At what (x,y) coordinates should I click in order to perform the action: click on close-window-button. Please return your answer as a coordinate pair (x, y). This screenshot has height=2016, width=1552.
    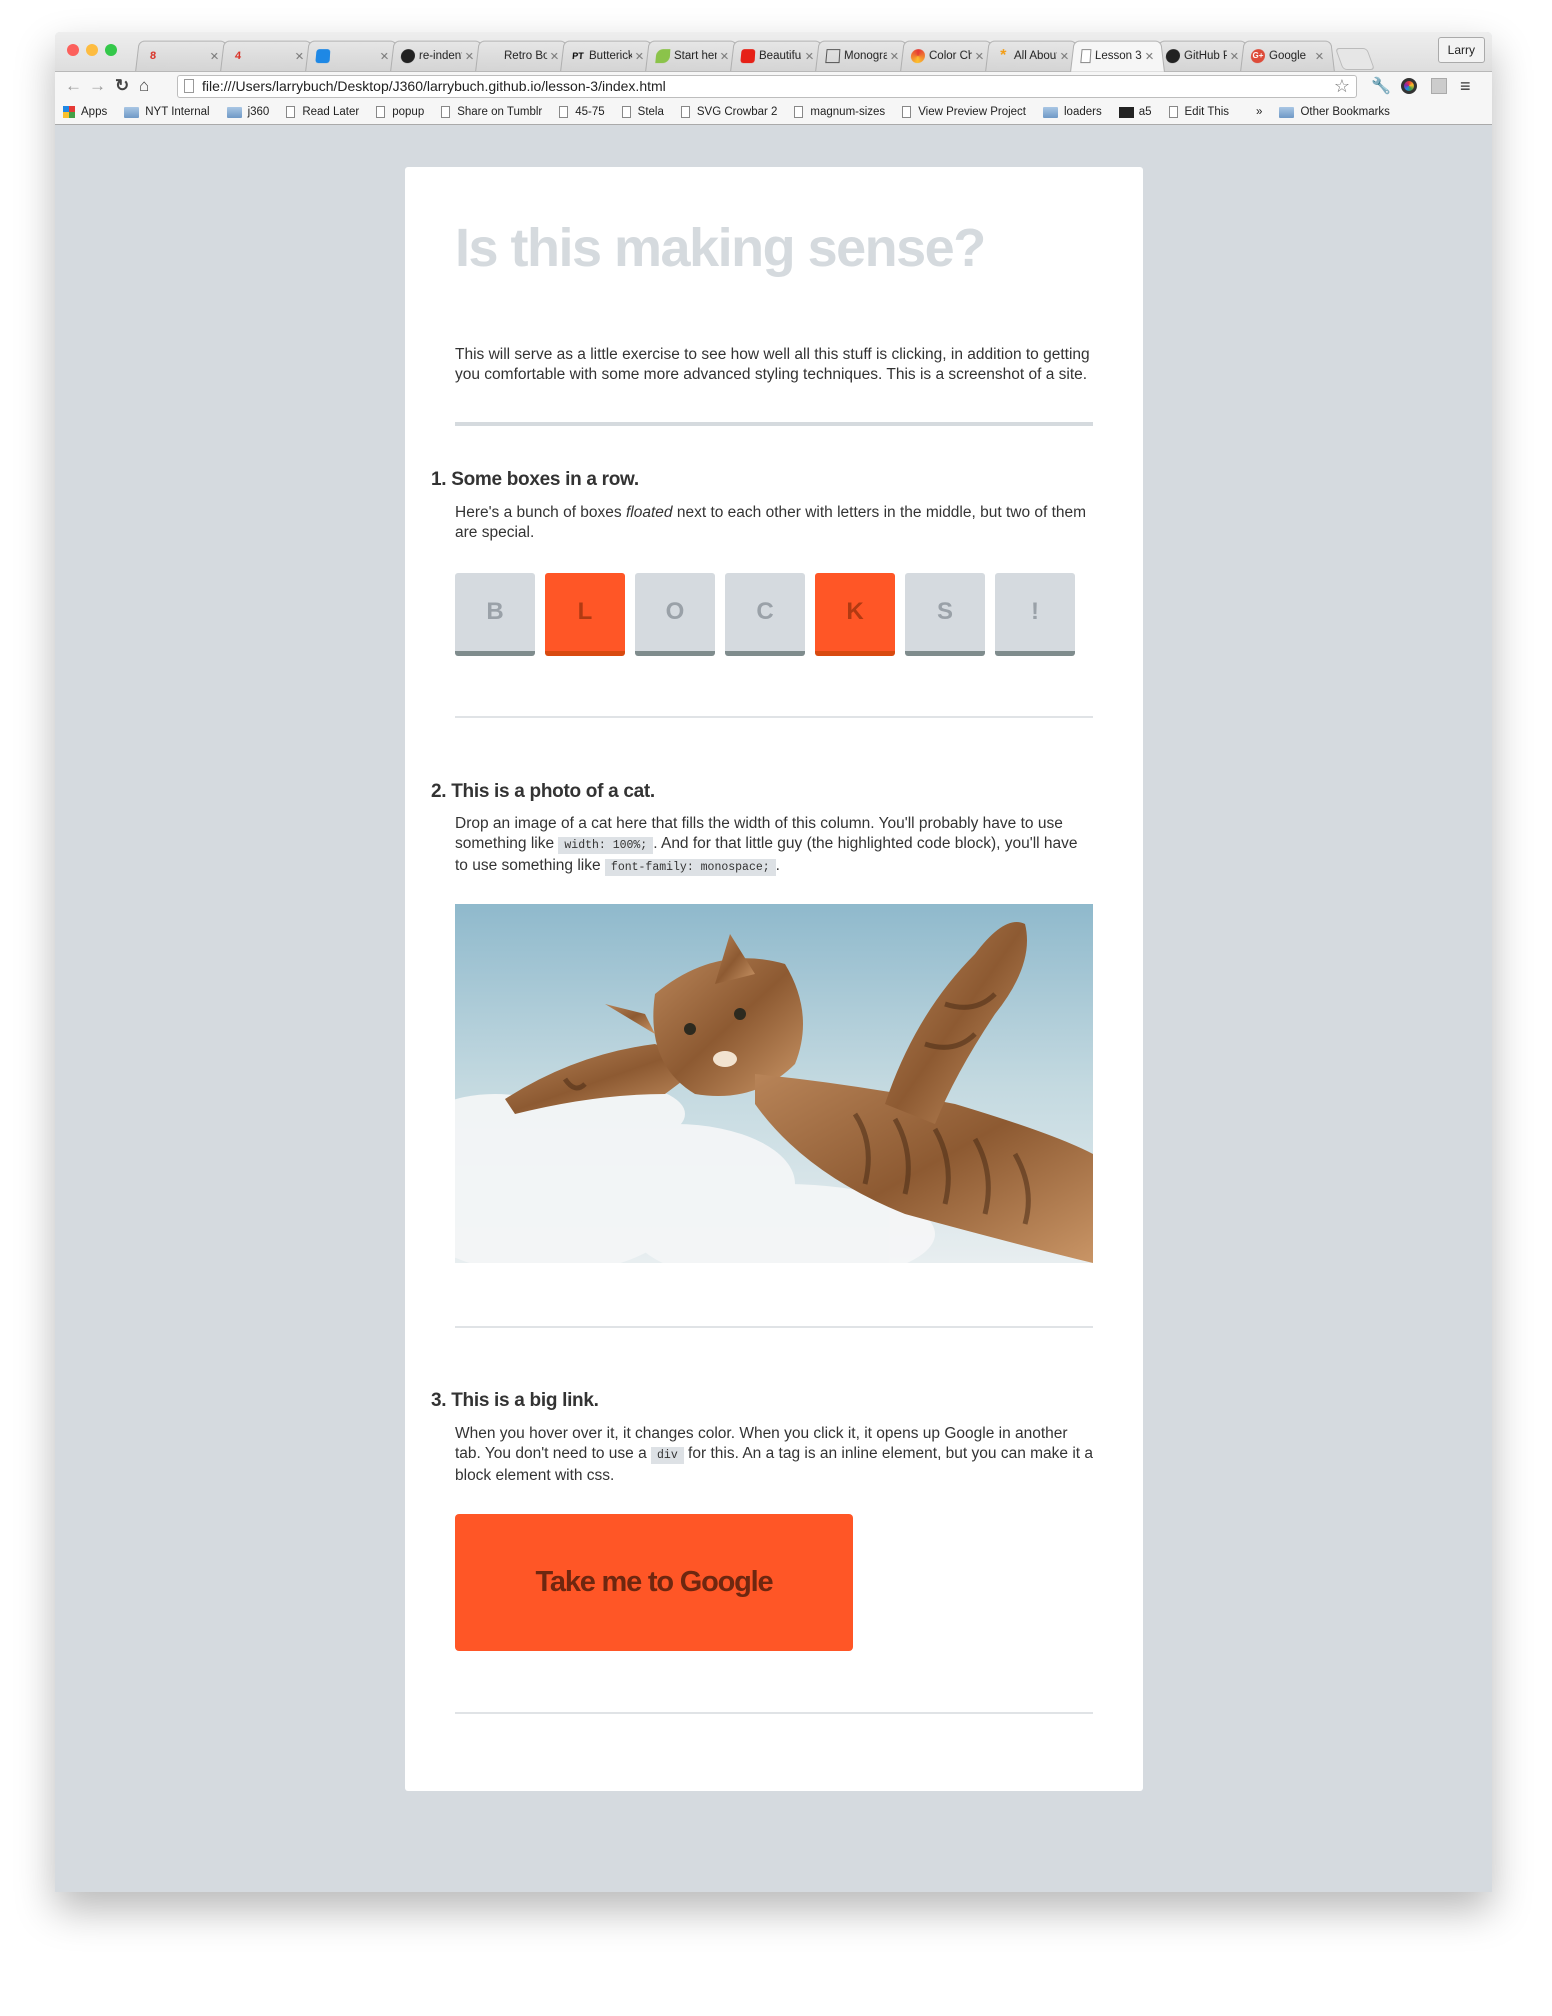
    Looking at the image, I should click on (73, 50).